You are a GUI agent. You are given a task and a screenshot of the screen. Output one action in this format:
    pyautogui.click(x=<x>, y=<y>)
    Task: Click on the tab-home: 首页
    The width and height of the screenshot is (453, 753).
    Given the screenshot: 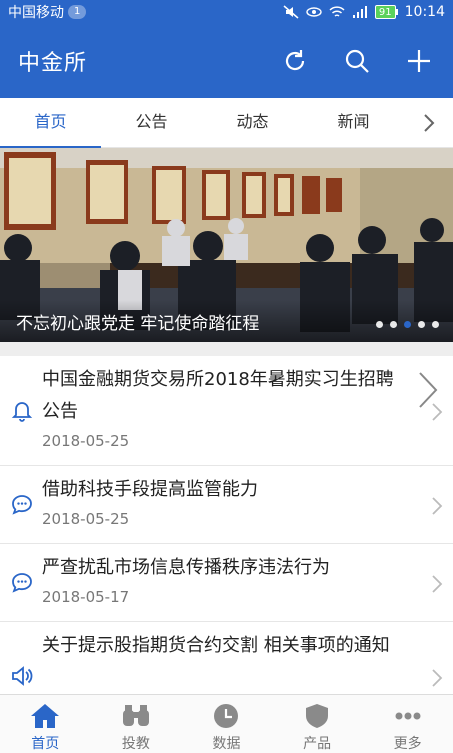 What is the action you would take?
    pyautogui.click(x=50, y=123)
    